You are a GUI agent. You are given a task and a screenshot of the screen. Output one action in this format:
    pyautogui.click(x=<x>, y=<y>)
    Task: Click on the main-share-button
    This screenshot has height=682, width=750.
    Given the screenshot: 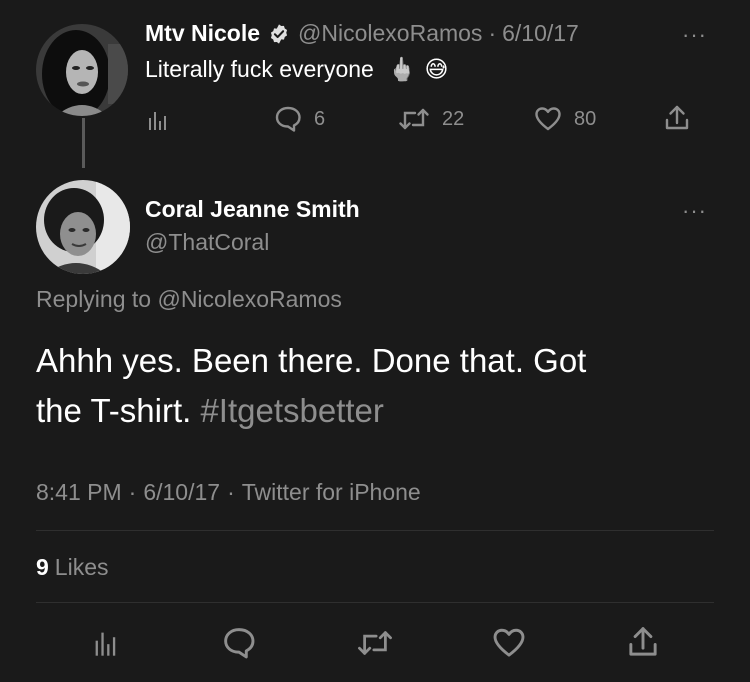 What is the action you would take?
    pyautogui.click(x=643, y=642)
    